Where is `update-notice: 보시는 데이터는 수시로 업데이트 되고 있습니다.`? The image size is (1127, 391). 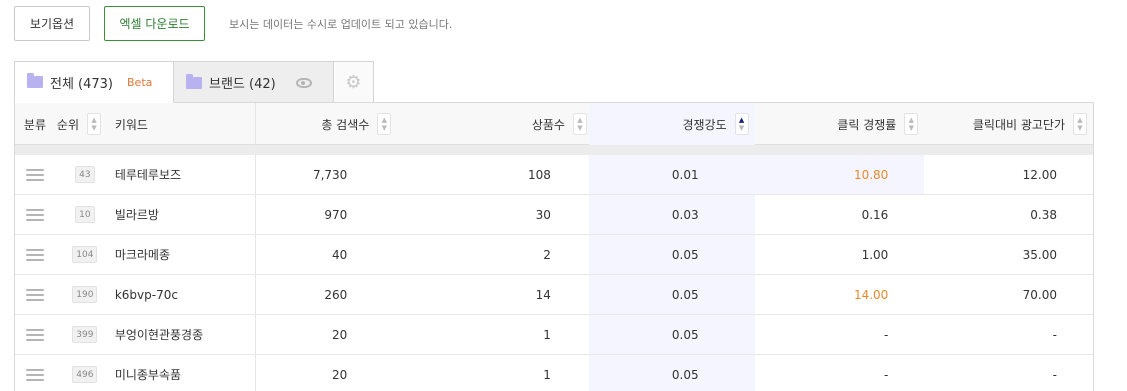
update-notice: 보시는 데이터는 수시로 업데이트 되고 있습니다. is located at coordinates (341, 24).